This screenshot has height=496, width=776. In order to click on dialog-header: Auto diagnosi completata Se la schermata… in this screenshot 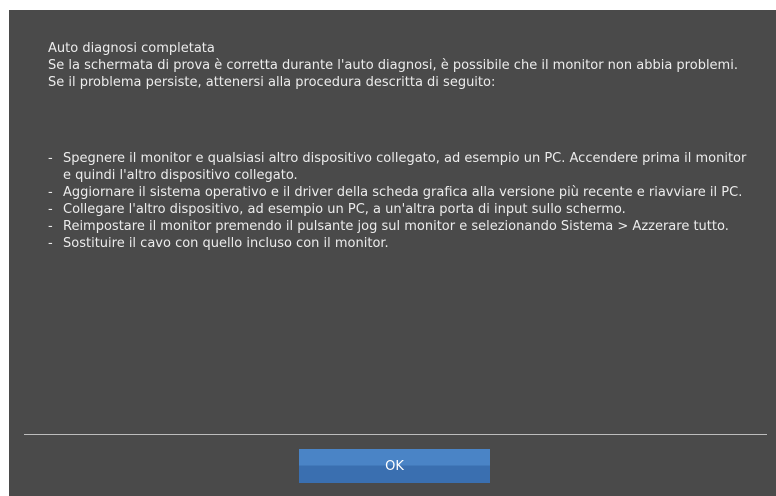, I will do `click(393, 65)`.